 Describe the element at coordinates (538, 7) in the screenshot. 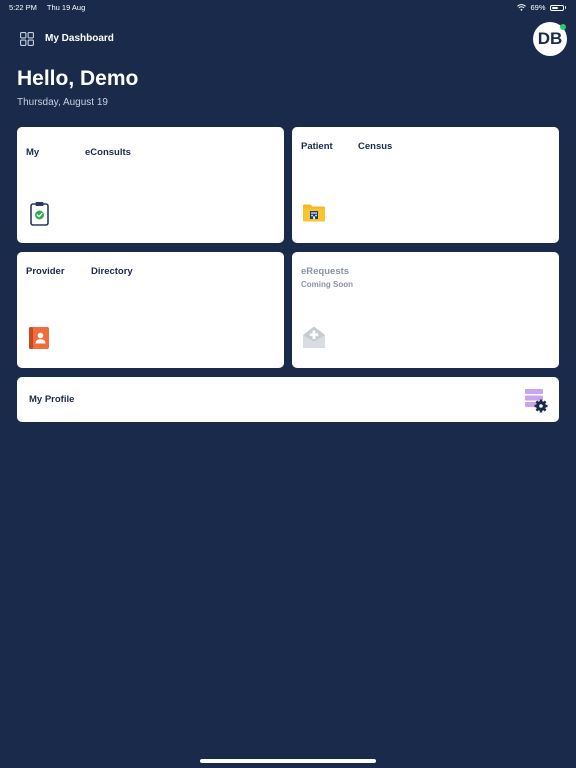

I see `battery-percent: 69%` at that location.